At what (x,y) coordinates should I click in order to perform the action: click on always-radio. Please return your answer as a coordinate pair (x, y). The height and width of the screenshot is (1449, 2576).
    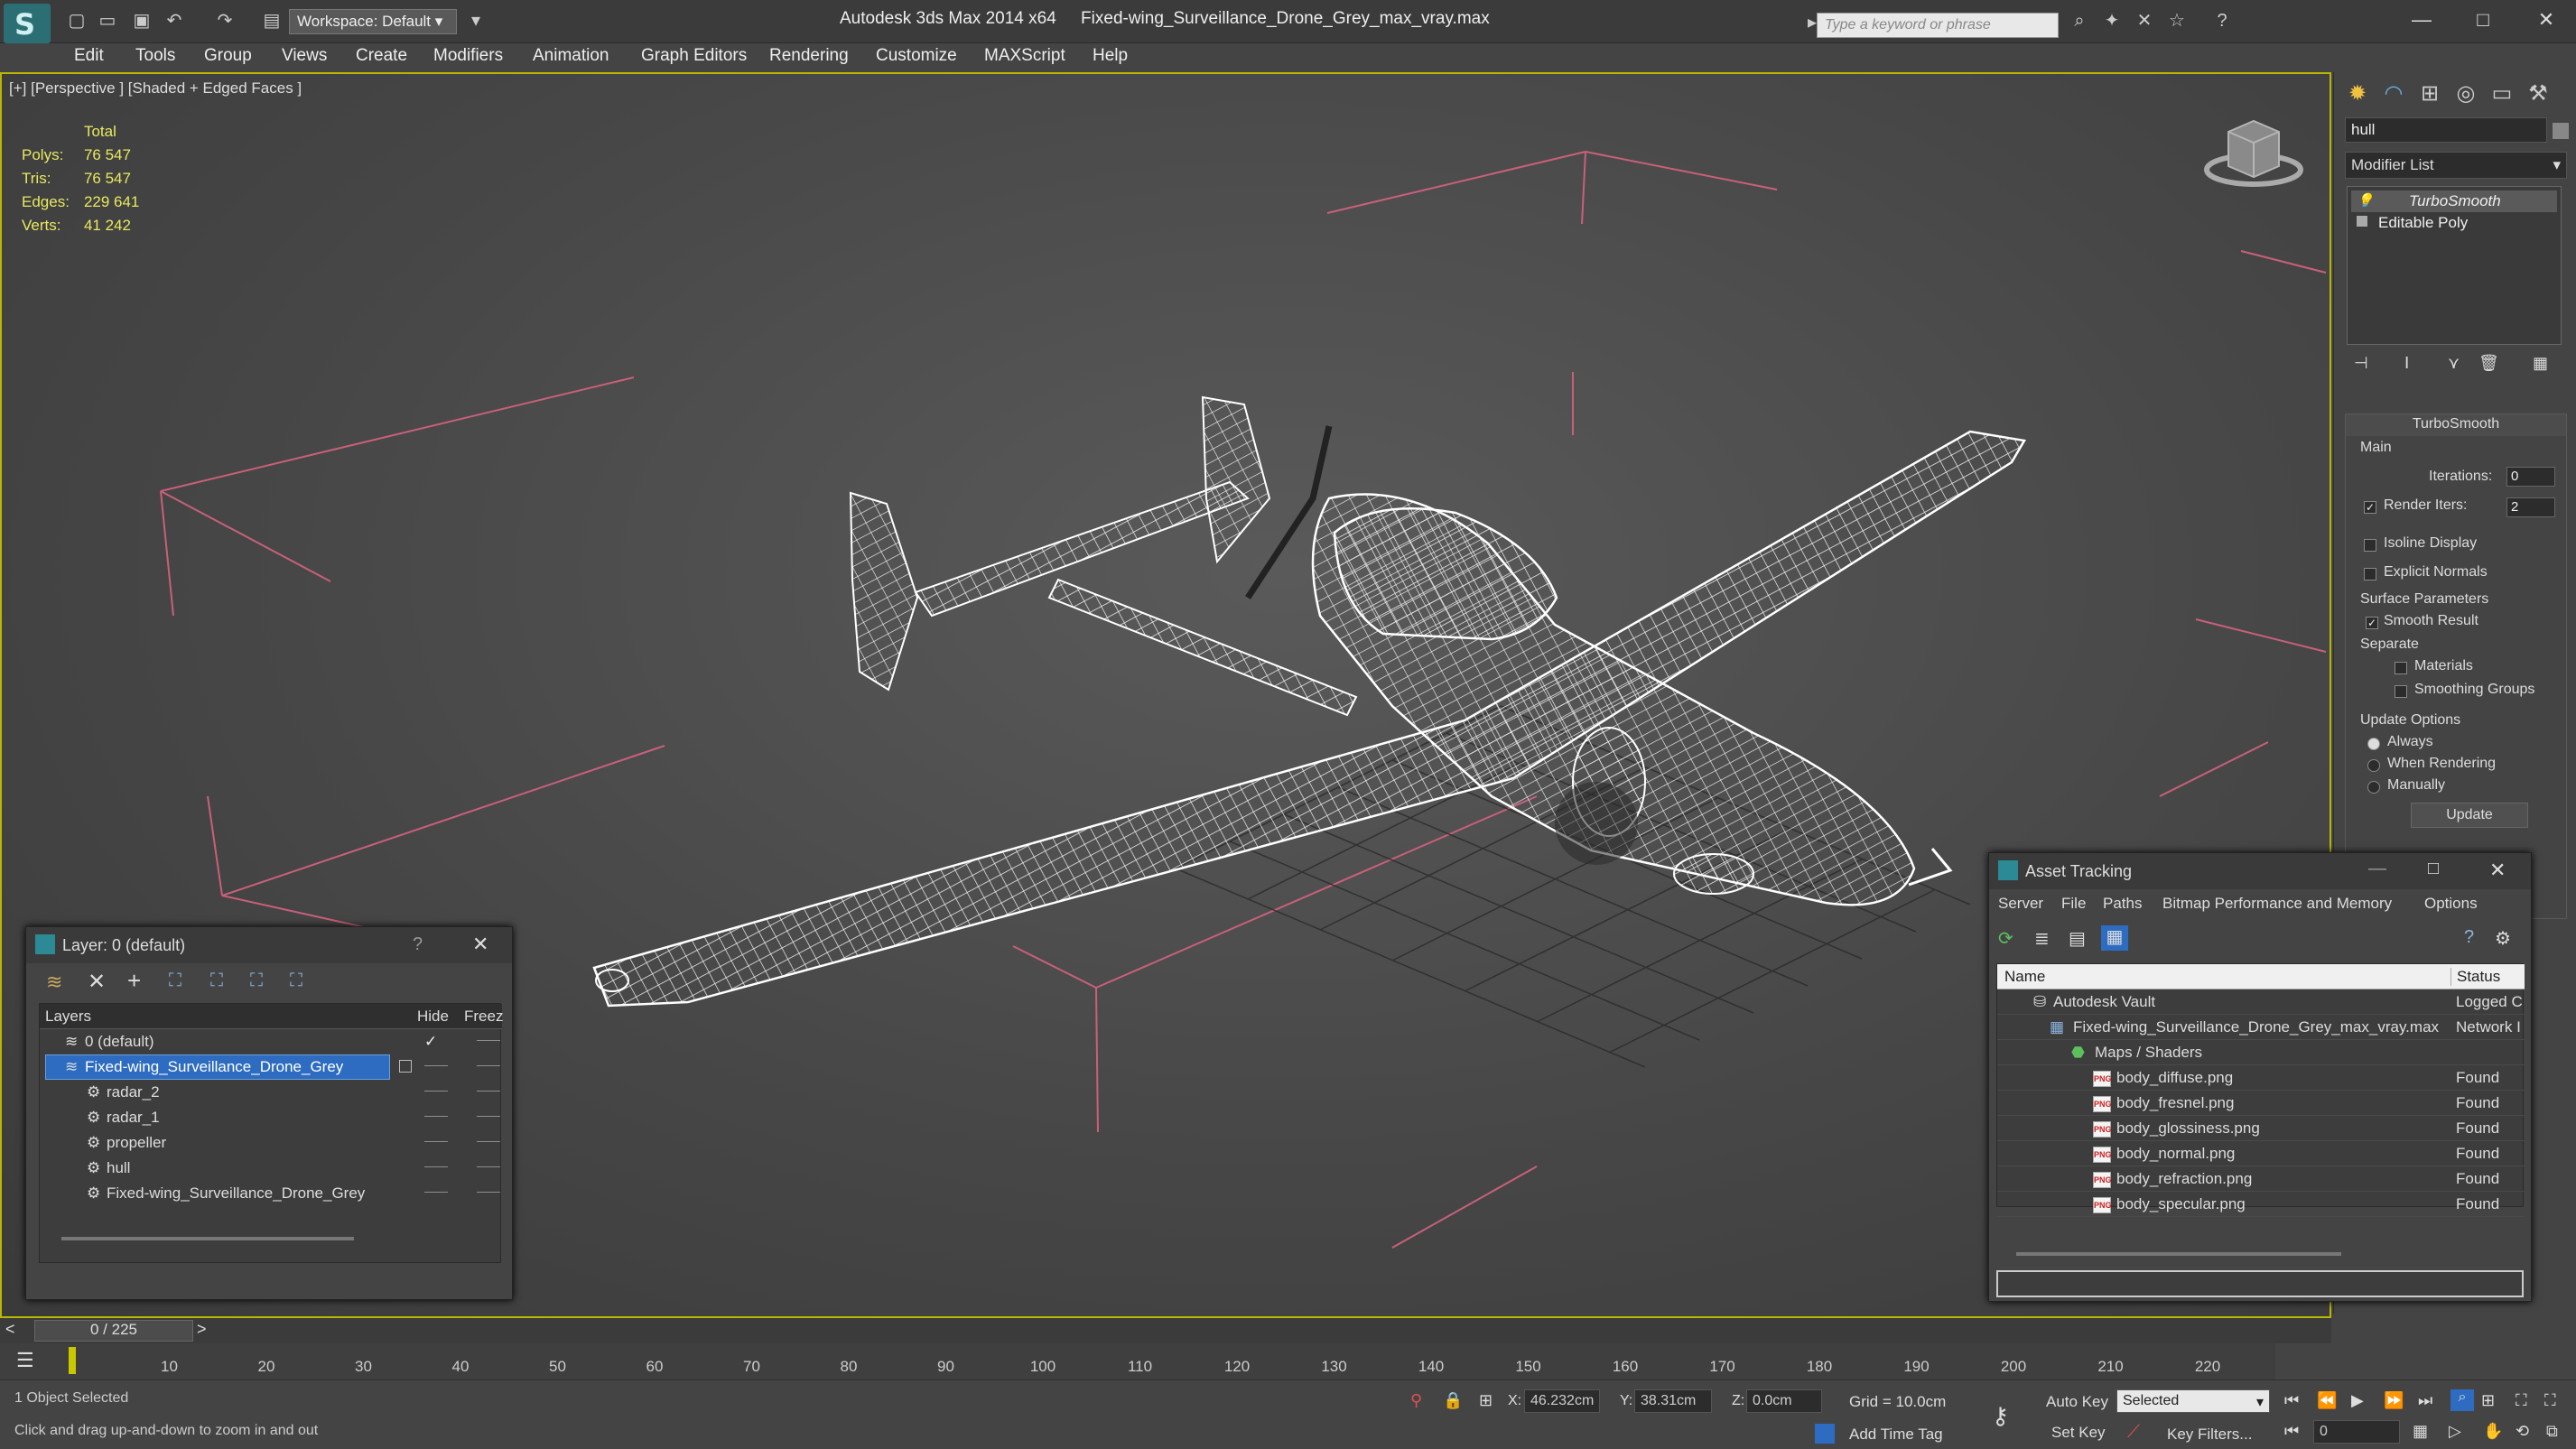
    Looking at the image, I should click on (2373, 744).